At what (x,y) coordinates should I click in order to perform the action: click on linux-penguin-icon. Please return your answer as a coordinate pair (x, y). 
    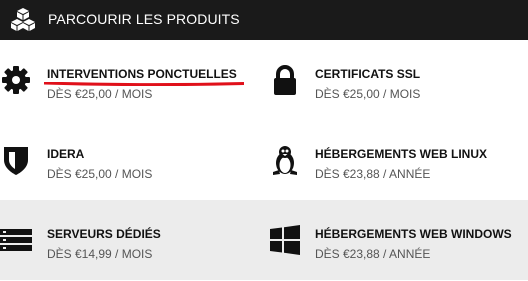
    Looking at the image, I should click on (285, 160).